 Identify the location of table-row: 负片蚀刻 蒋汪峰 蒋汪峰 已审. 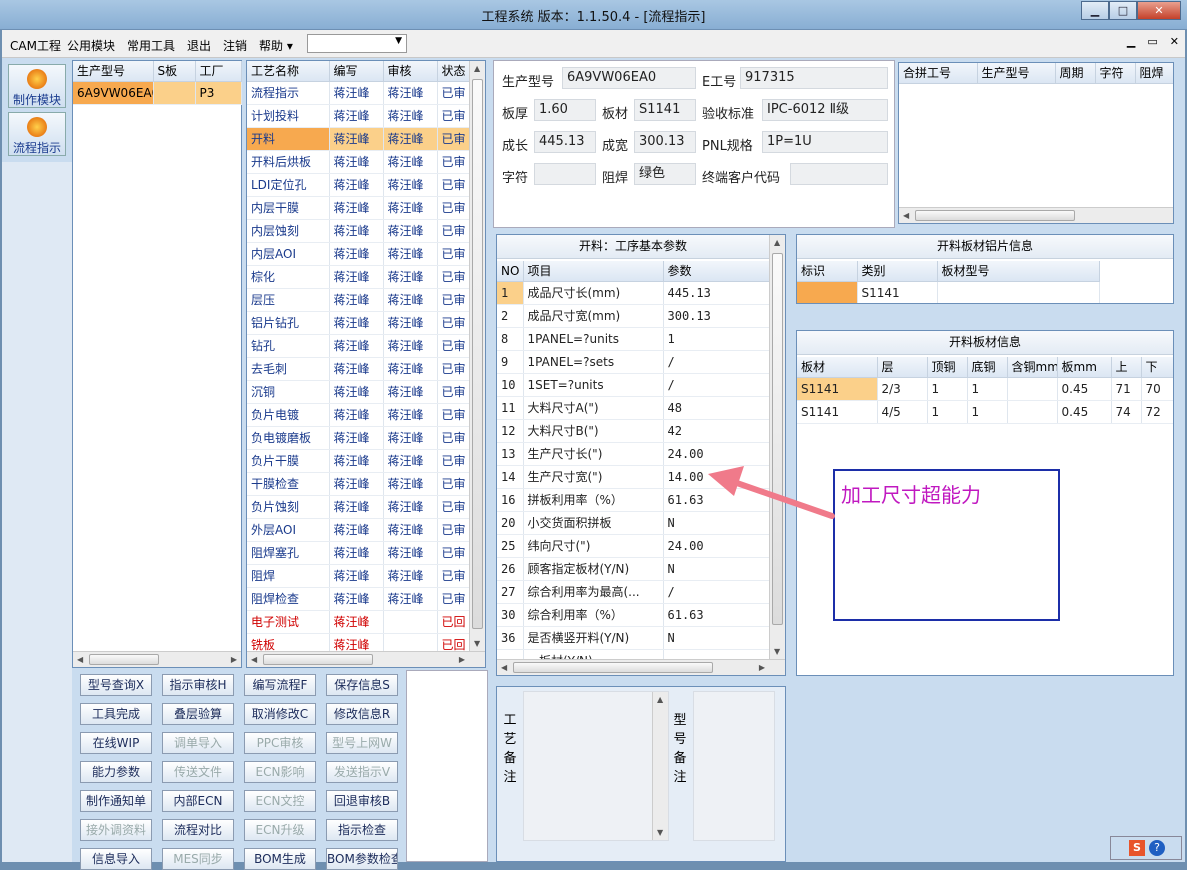
(358, 507).